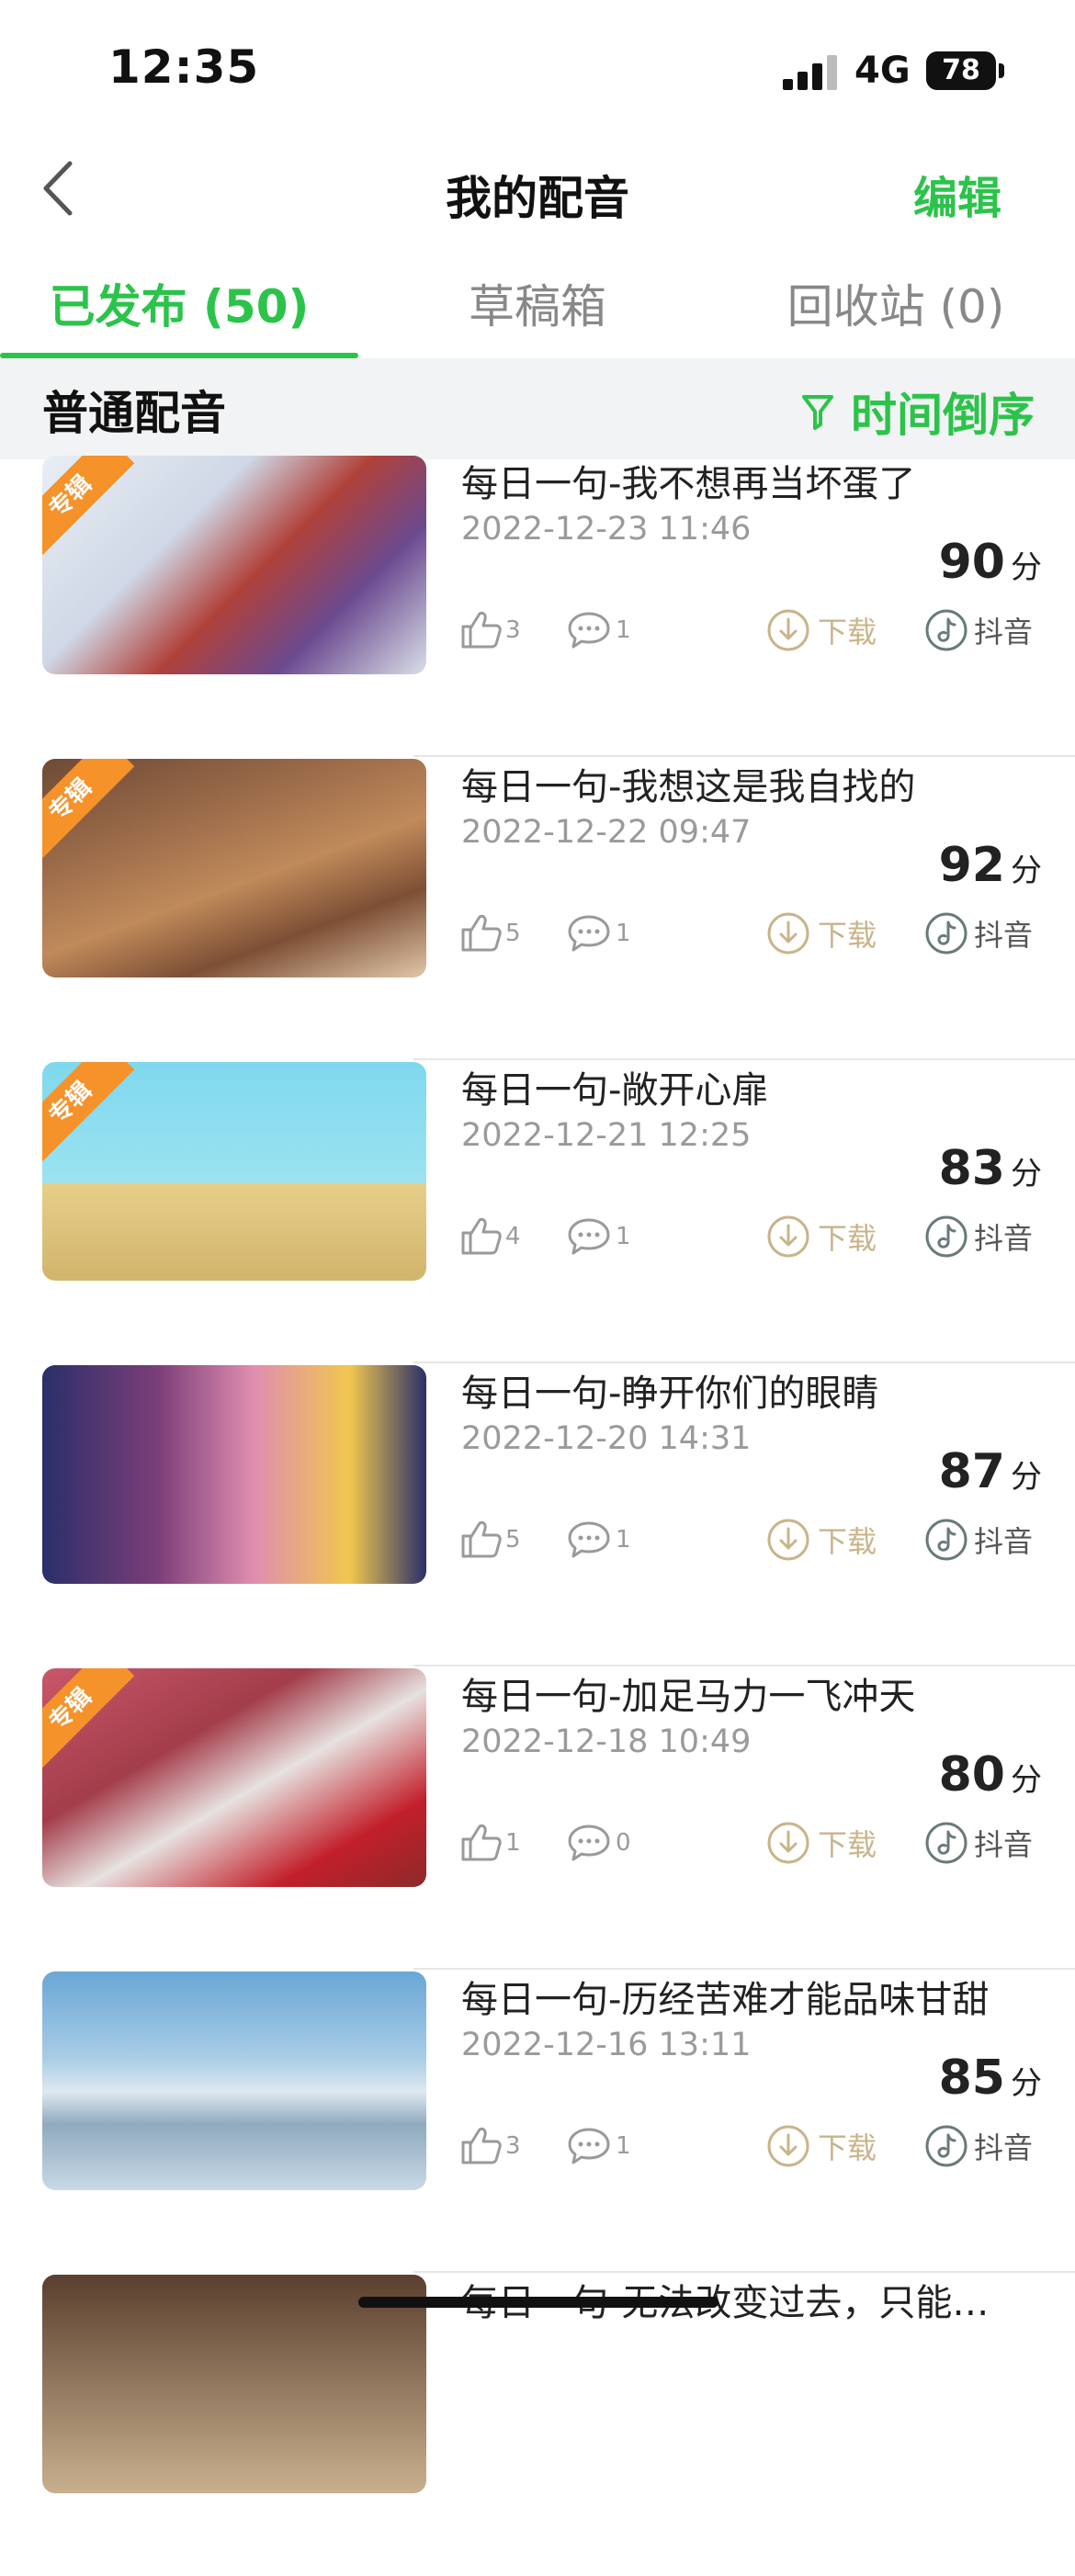  Describe the element at coordinates (537, 1211) in the screenshot. I see `list-item: 专辑 每日一句-敞开心扉 2022-12-21 12:25 83 分 4 1 下载 抖音` at that location.